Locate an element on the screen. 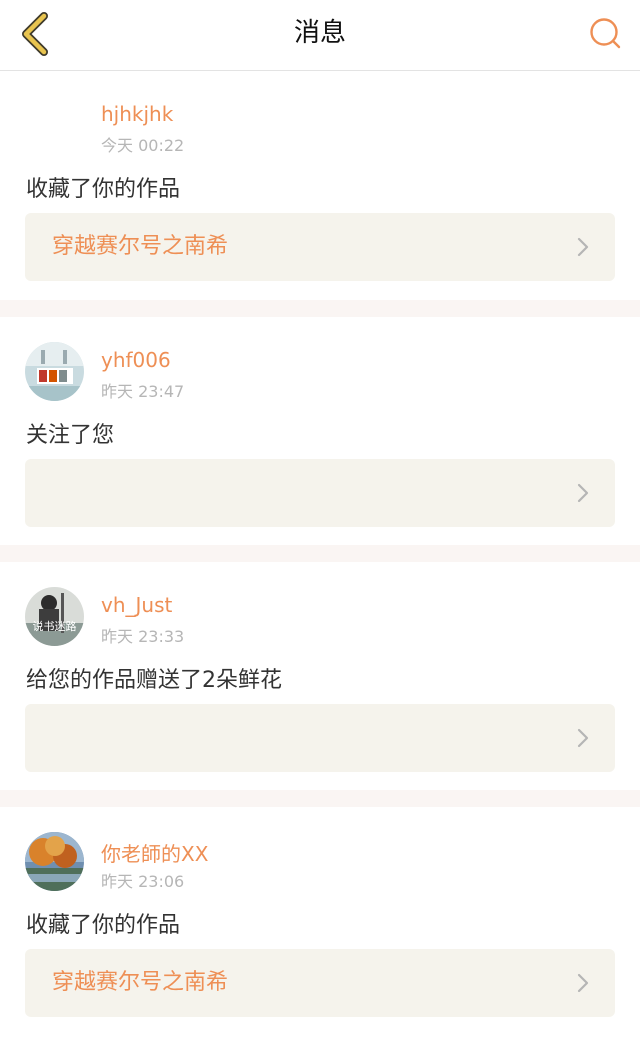  user-name: vh_Just is located at coordinates (136, 605).